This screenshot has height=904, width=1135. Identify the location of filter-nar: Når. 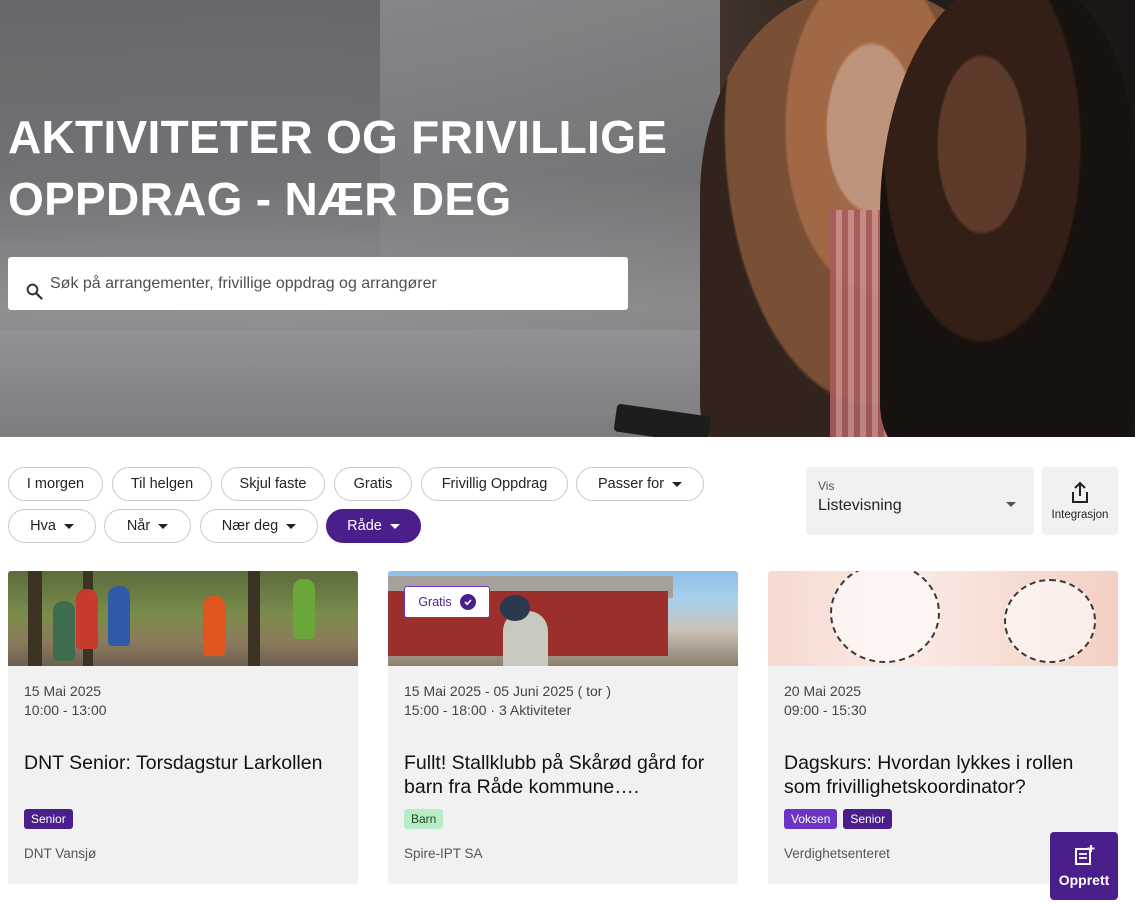
(147, 526).